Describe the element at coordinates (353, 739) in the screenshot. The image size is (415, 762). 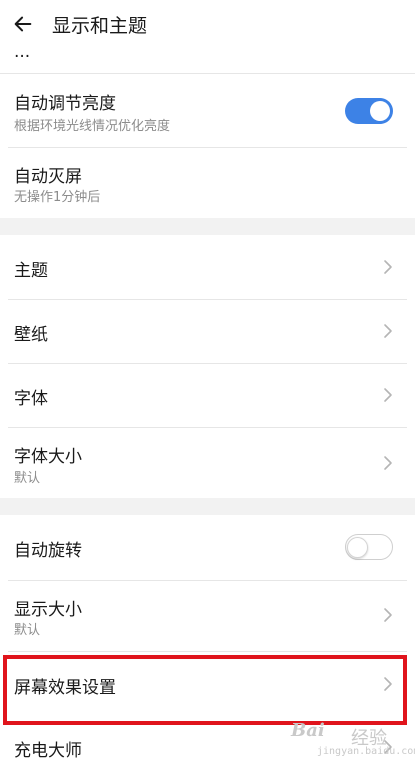
I see `watermark: Bai 经验 jingyan.baidu.com` at that location.